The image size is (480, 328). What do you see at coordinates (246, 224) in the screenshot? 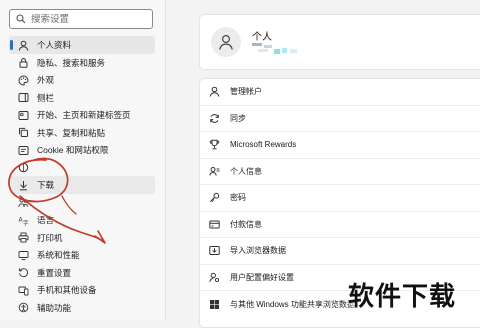
I see `row-label: 付款信息` at bounding box center [246, 224].